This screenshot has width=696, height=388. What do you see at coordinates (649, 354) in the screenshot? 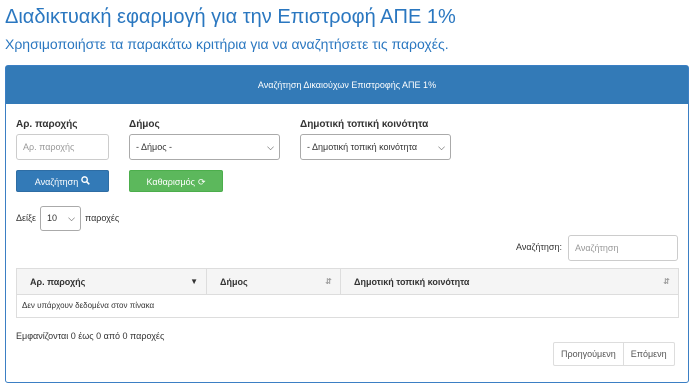
I see `next-page-button: Επόμενη` at bounding box center [649, 354].